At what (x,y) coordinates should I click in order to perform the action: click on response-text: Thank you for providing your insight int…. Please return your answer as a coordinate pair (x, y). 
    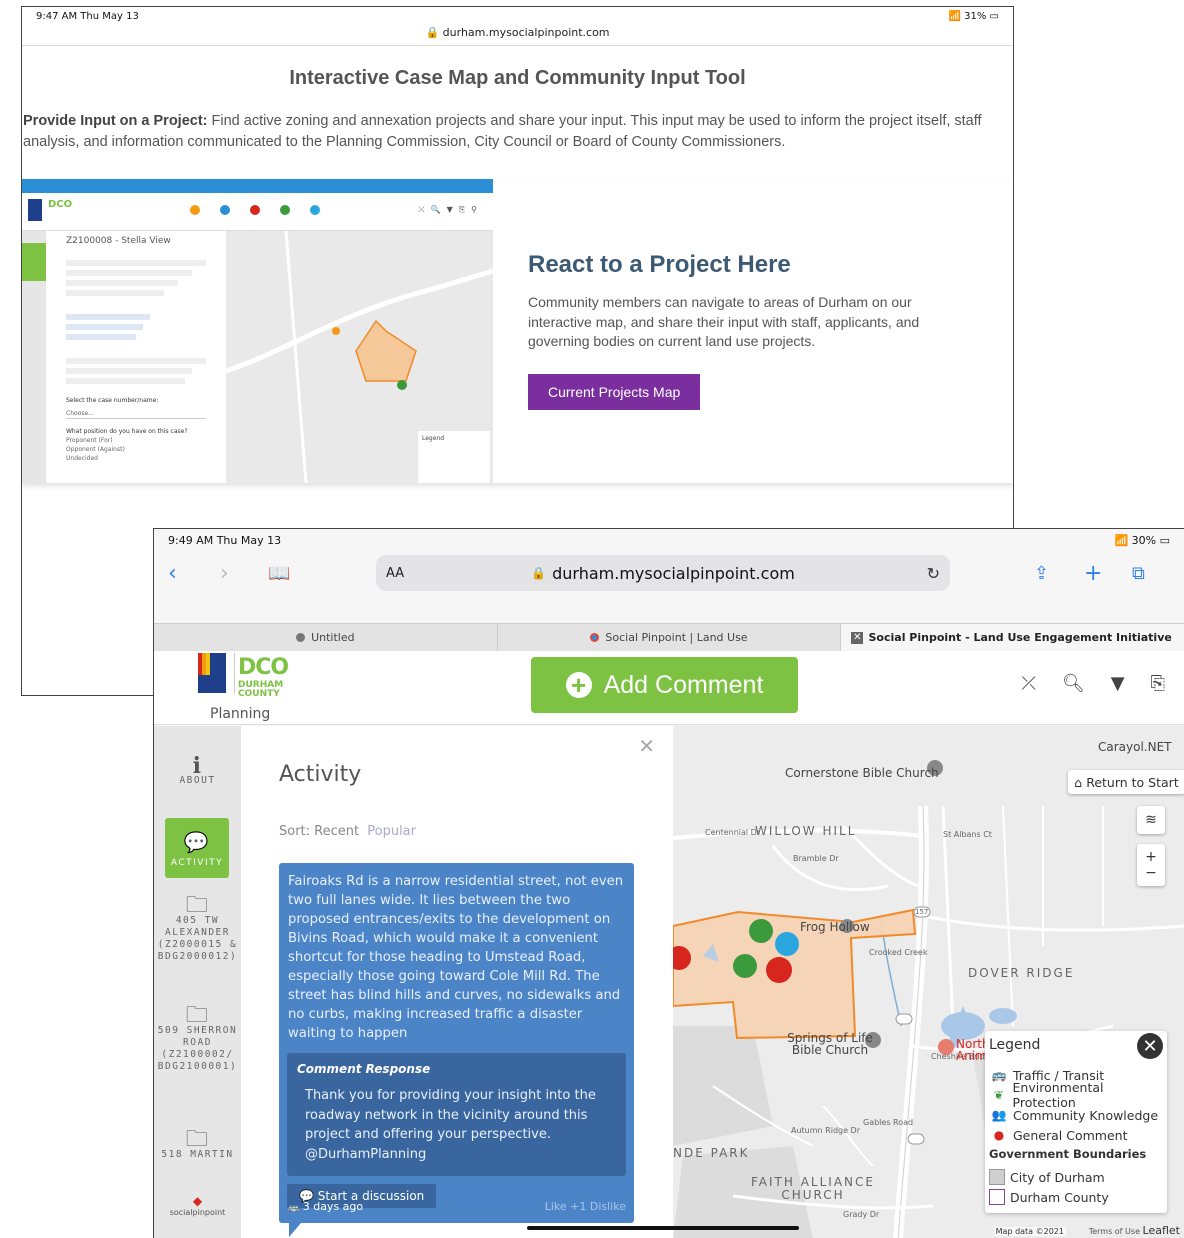
    Looking at the image, I should click on (450, 1125).